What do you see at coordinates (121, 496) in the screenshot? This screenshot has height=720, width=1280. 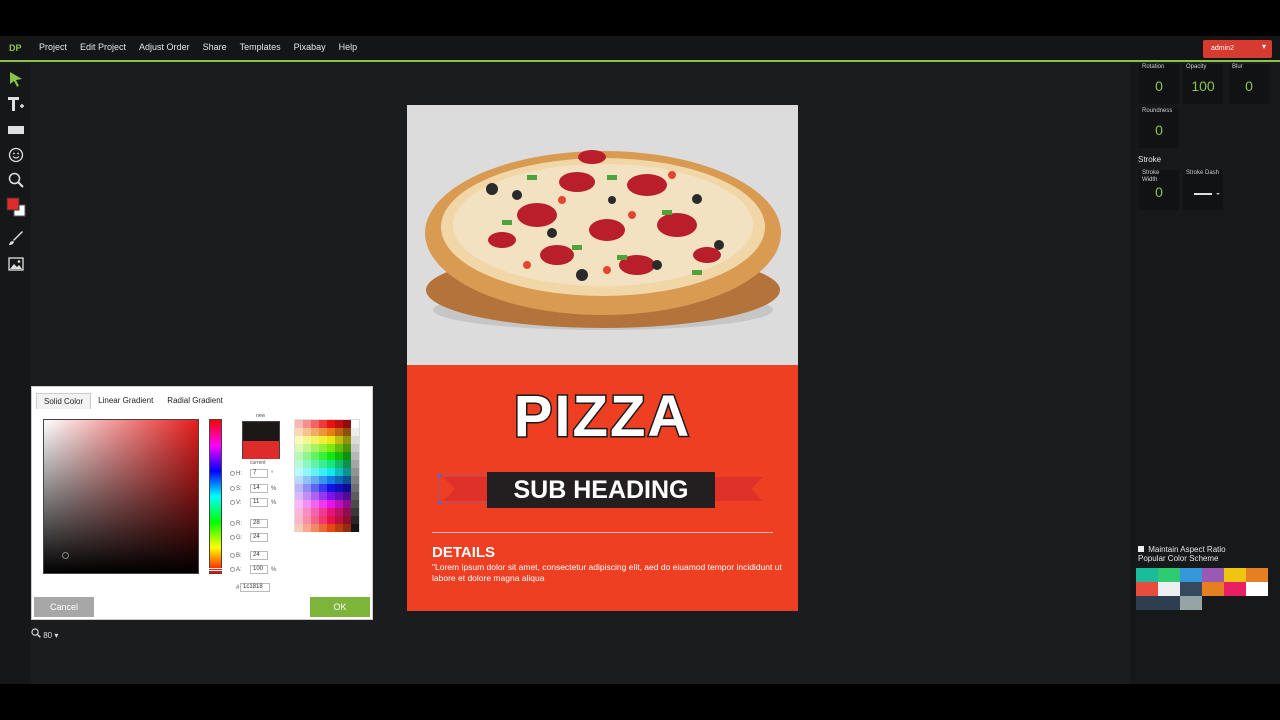 I see `saturation-value-area` at bounding box center [121, 496].